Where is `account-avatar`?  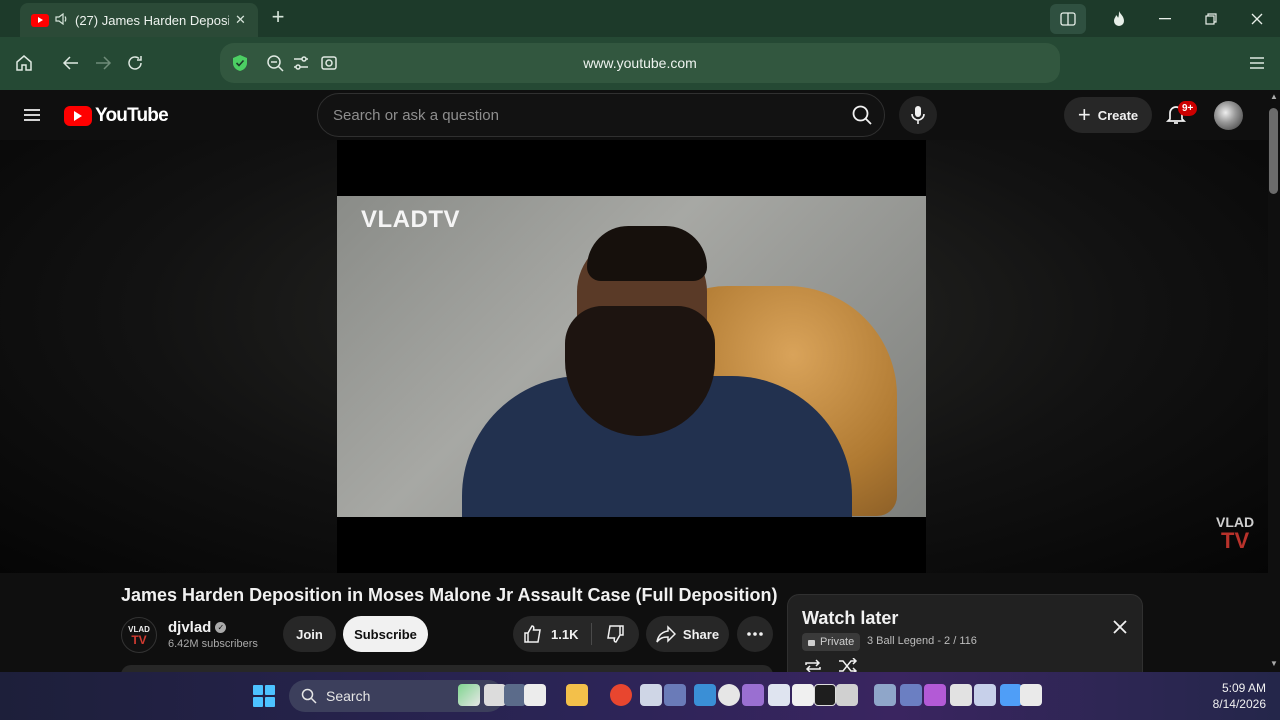 account-avatar is located at coordinates (1228, 115).